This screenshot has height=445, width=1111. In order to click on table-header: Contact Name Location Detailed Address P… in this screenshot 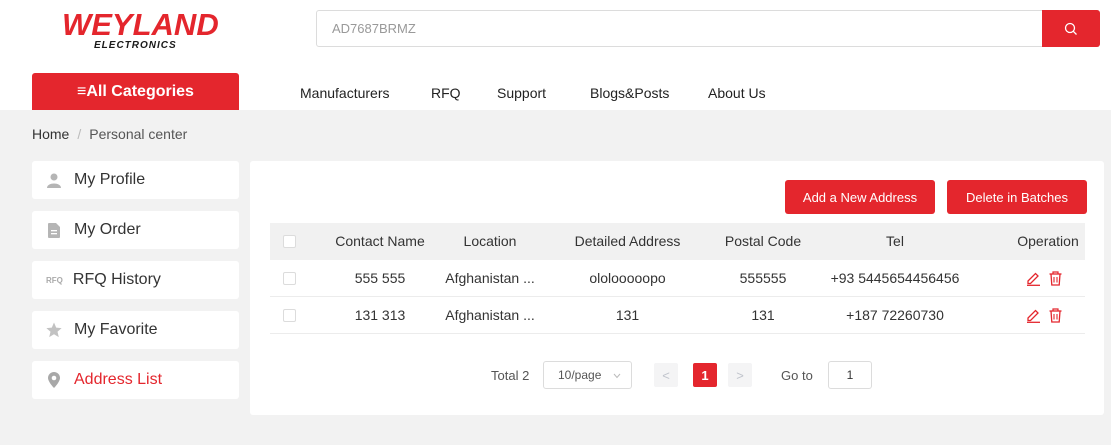, I will do `click(677, 241)`.